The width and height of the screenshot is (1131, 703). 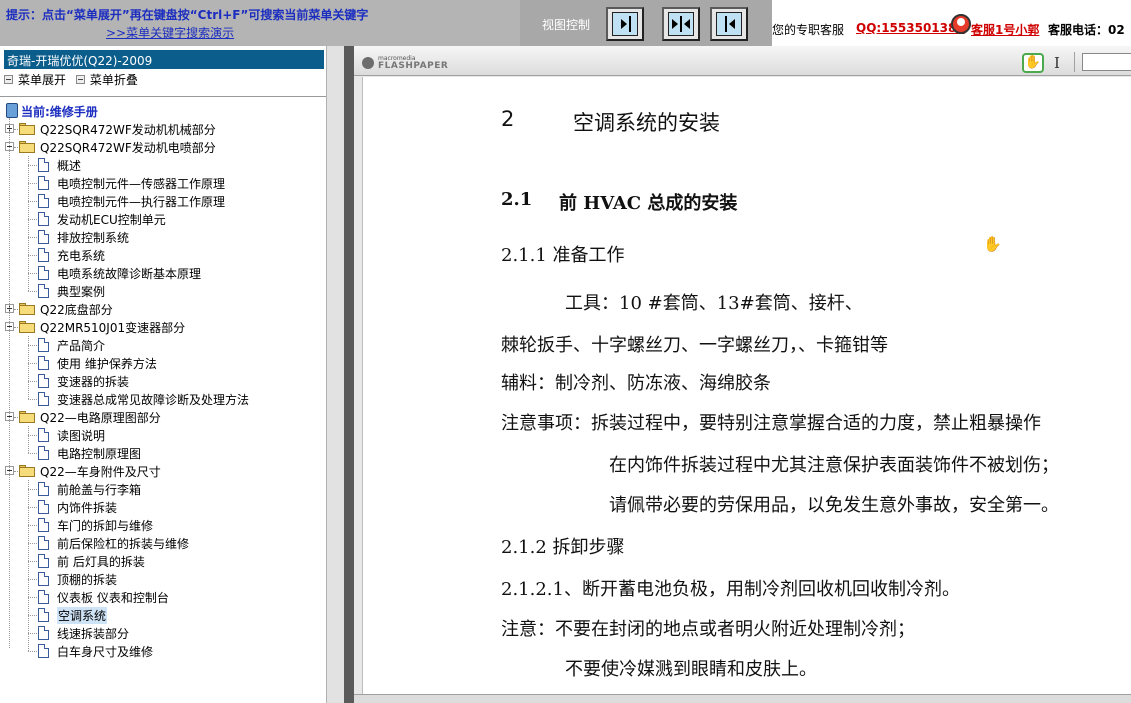 What do you see at coordinates (160, 633) in the screenshot?
I see `tree-item: 线速拆装部分` at bounding box center [160, 633].